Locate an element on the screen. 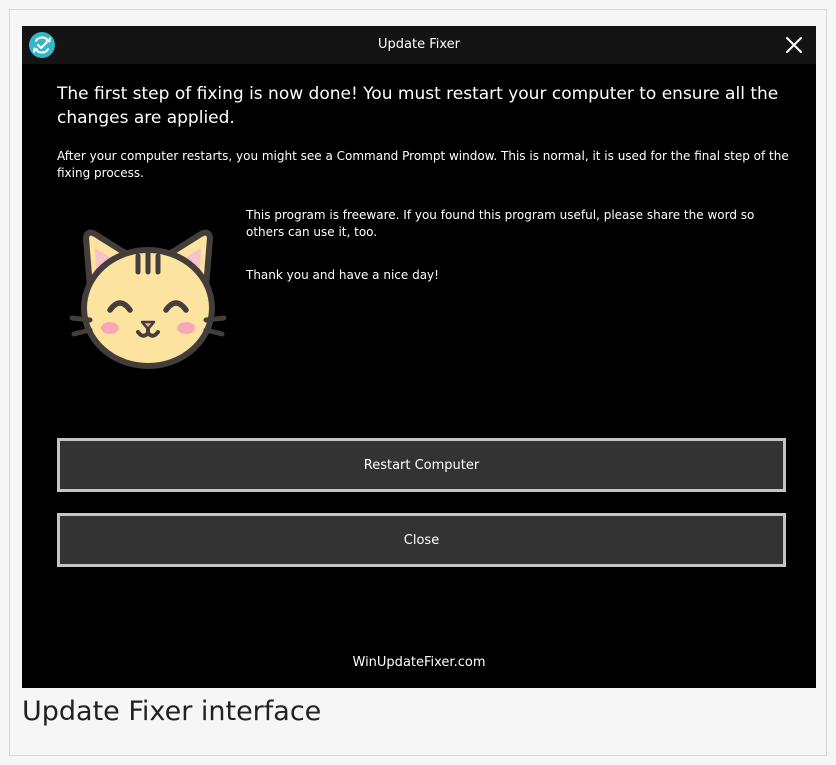 The width and height of the screenshot is (836, 765). restart-computer-button: Restart Computer is located at coordinates (421, 465).